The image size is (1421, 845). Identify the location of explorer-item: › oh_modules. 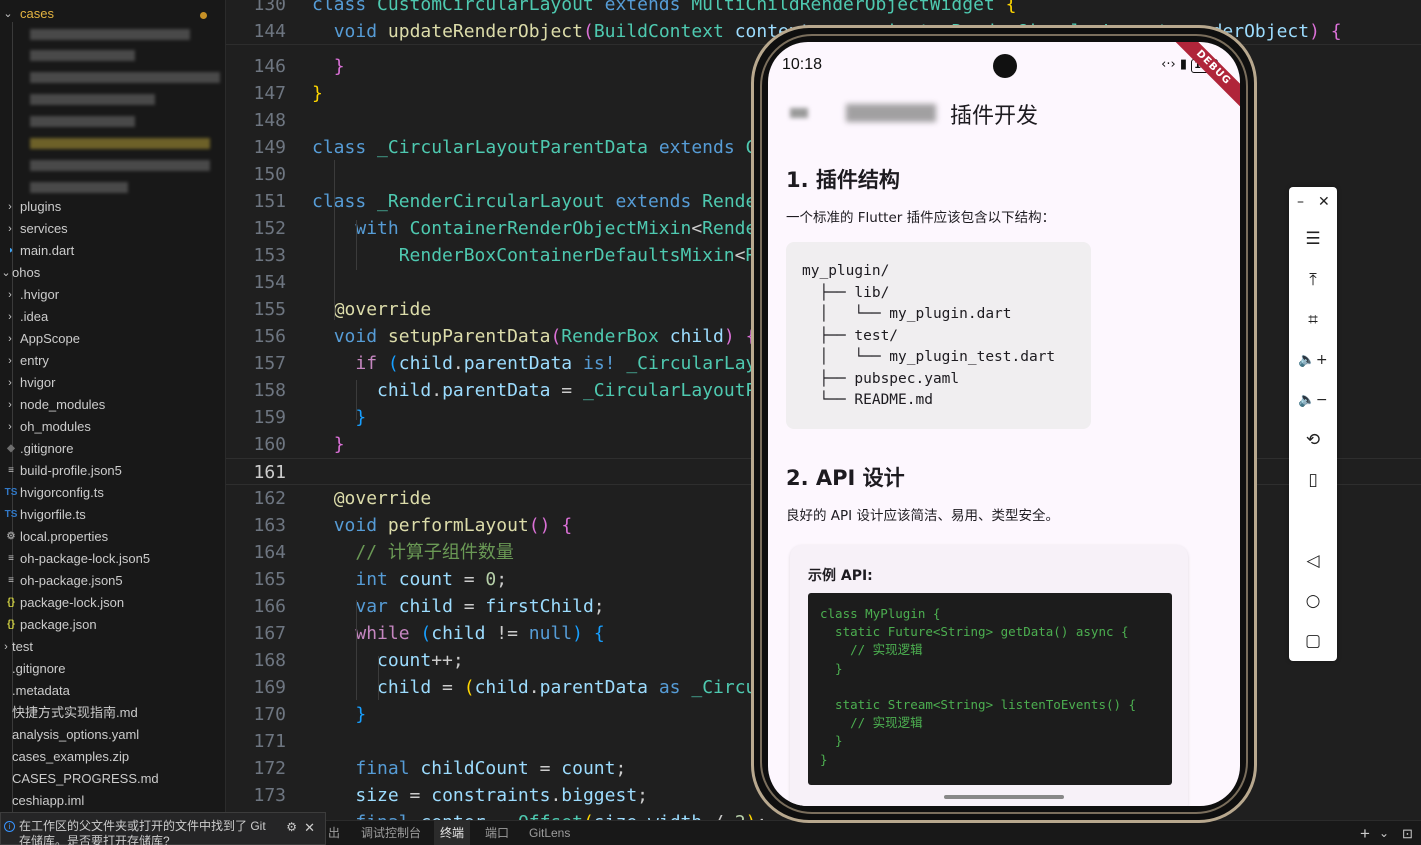
(112, 427).